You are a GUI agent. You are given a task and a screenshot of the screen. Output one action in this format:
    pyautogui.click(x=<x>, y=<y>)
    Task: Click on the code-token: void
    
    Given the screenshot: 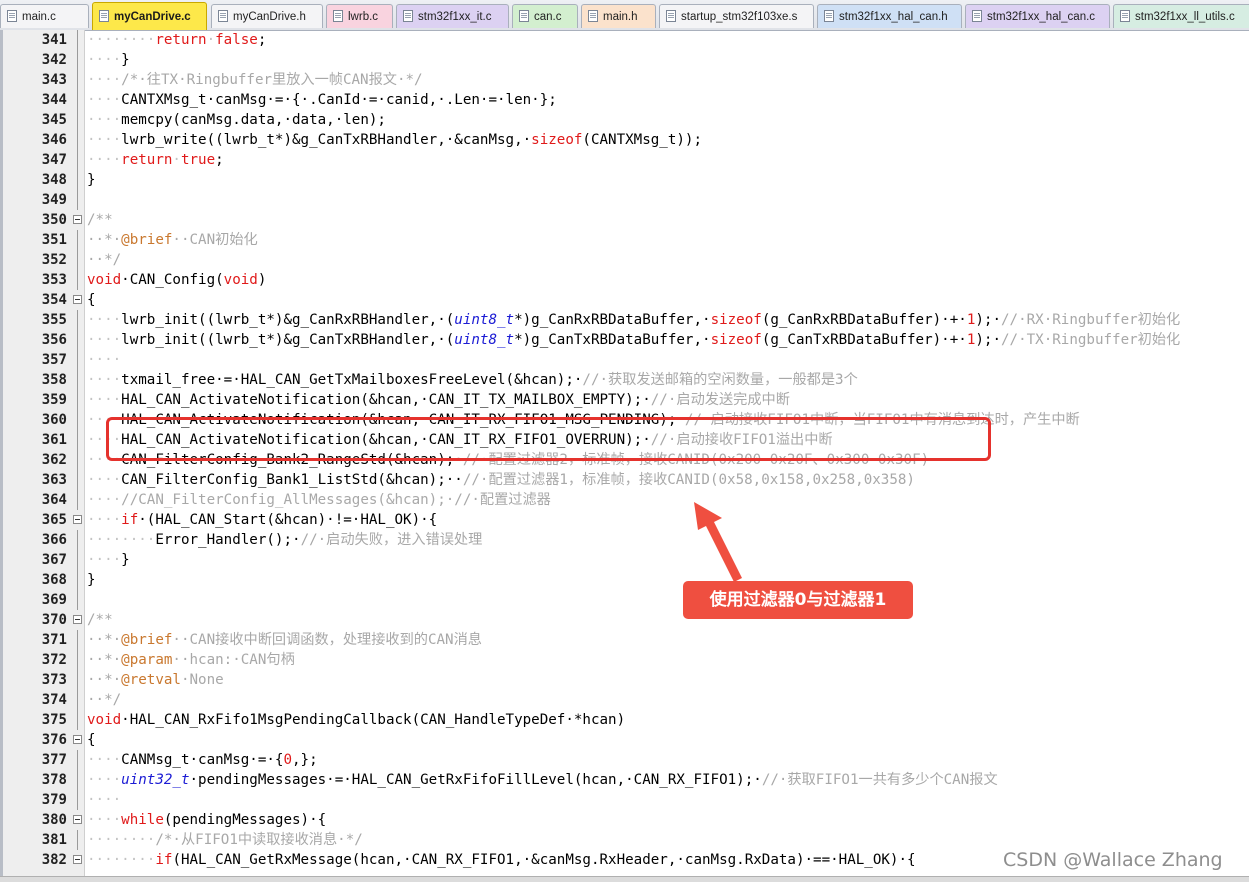 What is the action you would take?
    pyautogui.click(x=104, y=280)
    